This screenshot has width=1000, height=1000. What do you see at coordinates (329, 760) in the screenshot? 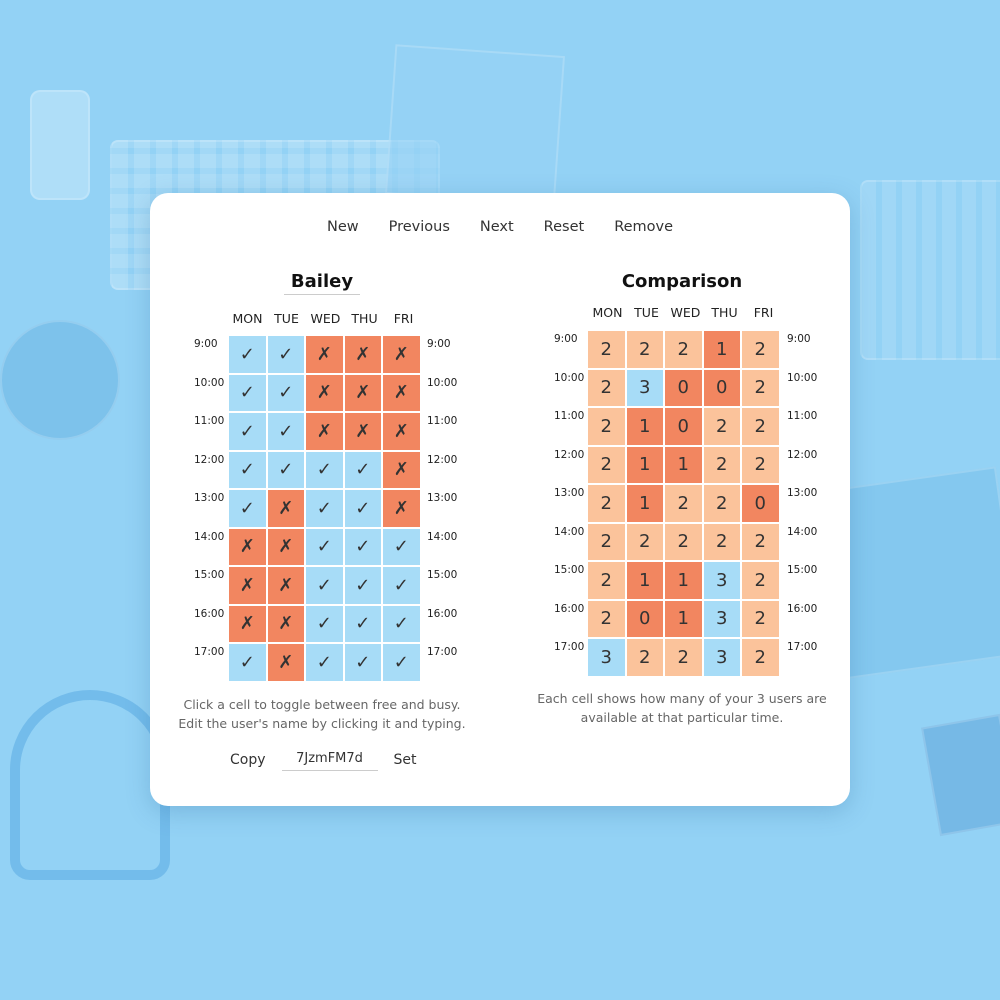
I see `code-input` at bounding box center [329, 760].